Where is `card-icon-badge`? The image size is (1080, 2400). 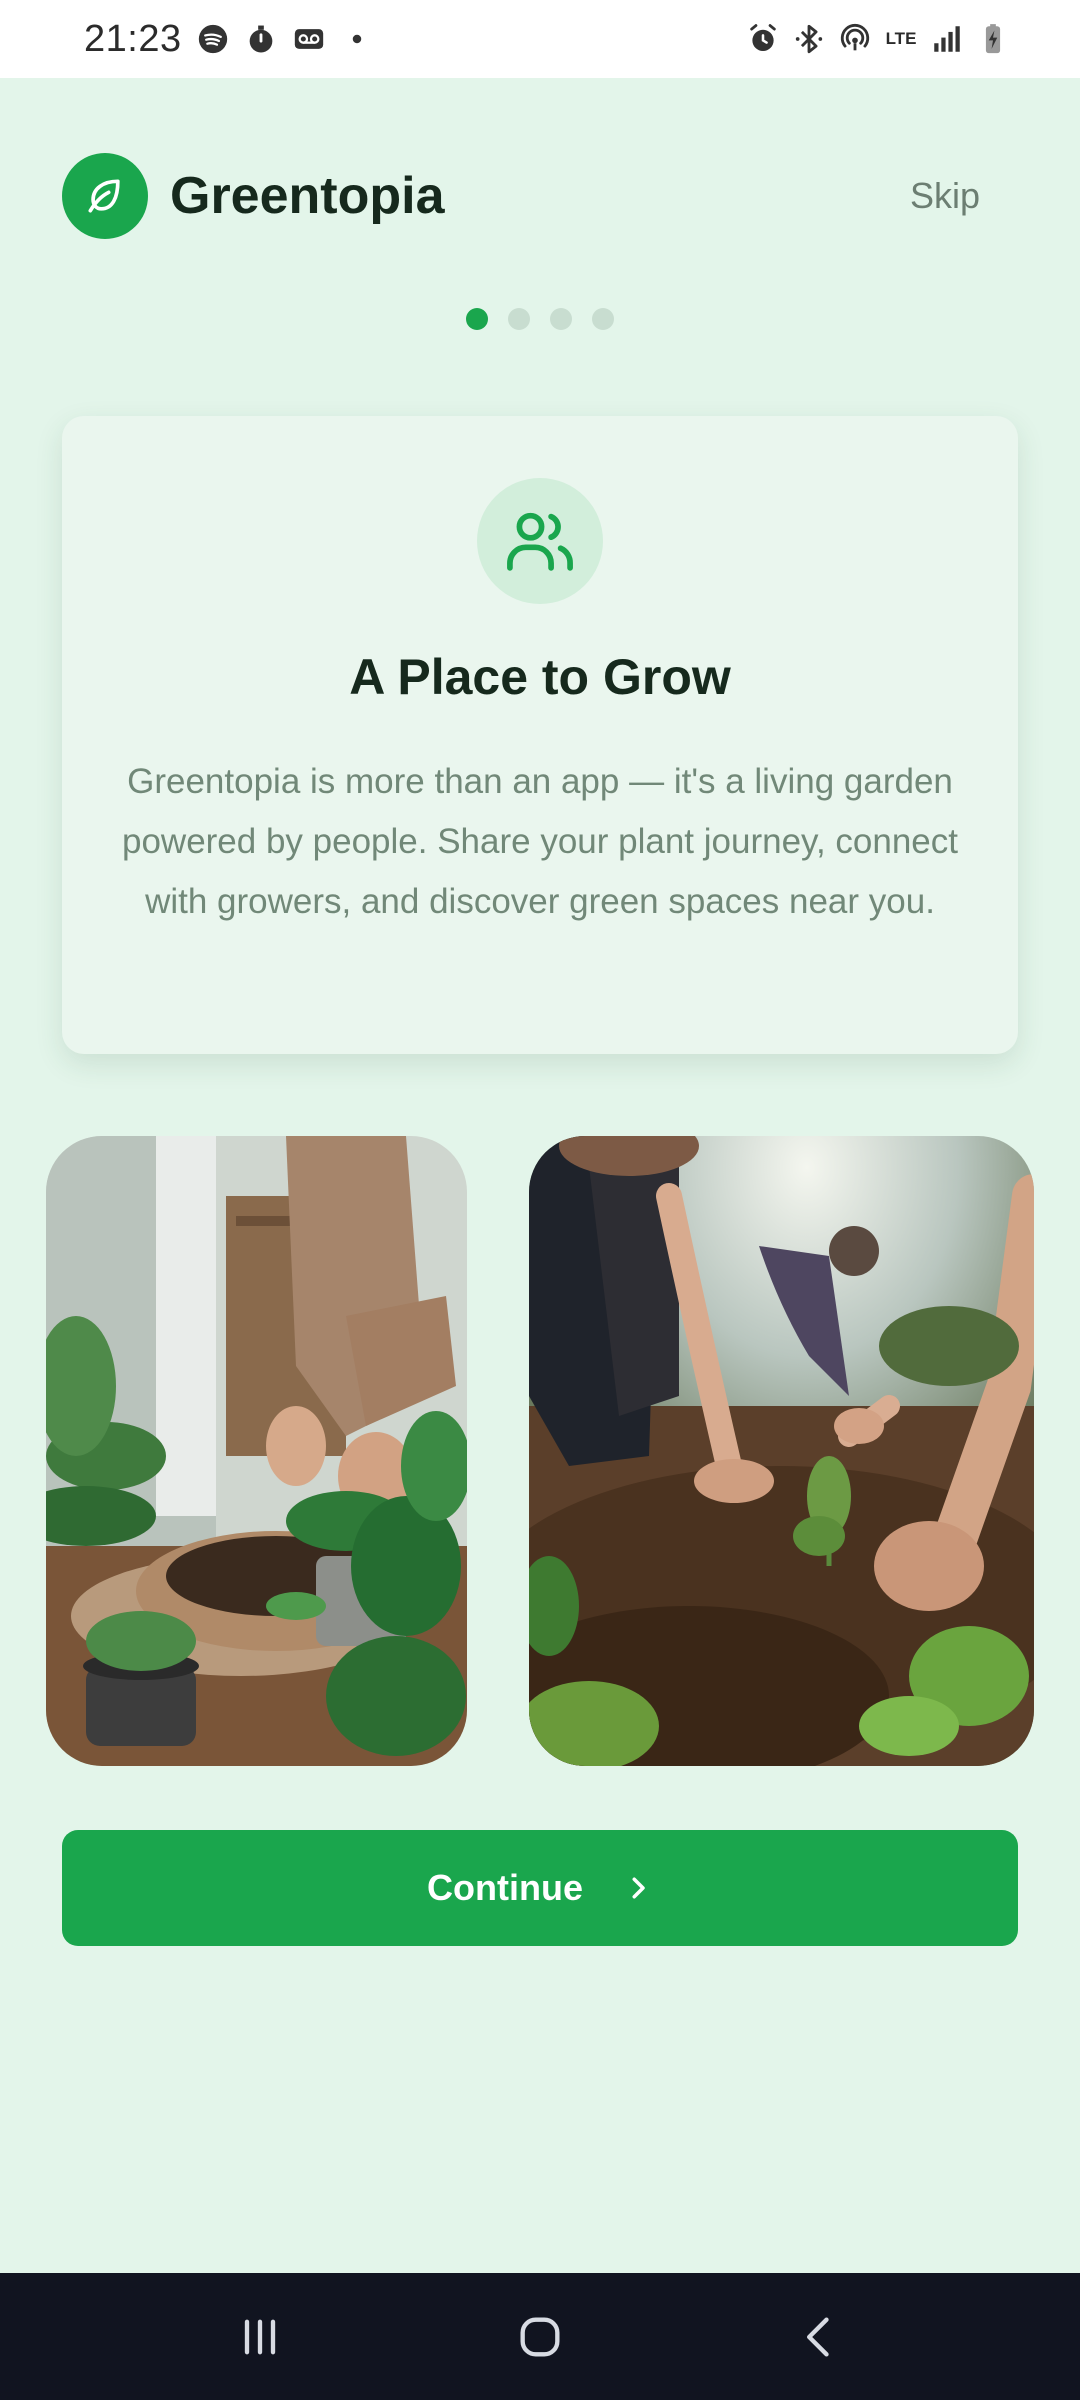
card-icon-badge is located at coordinates (540, 541).